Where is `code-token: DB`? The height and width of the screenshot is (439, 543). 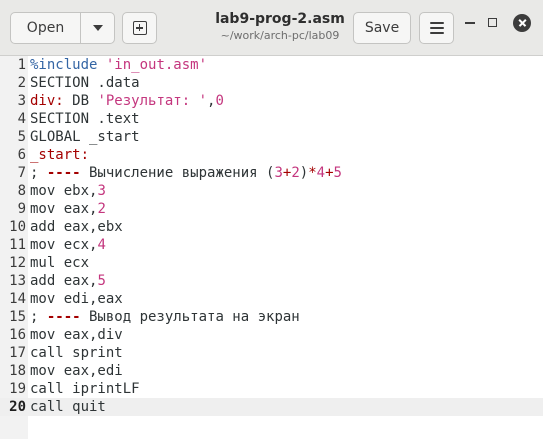 code-token: DB is located at coordinates (80, 101).